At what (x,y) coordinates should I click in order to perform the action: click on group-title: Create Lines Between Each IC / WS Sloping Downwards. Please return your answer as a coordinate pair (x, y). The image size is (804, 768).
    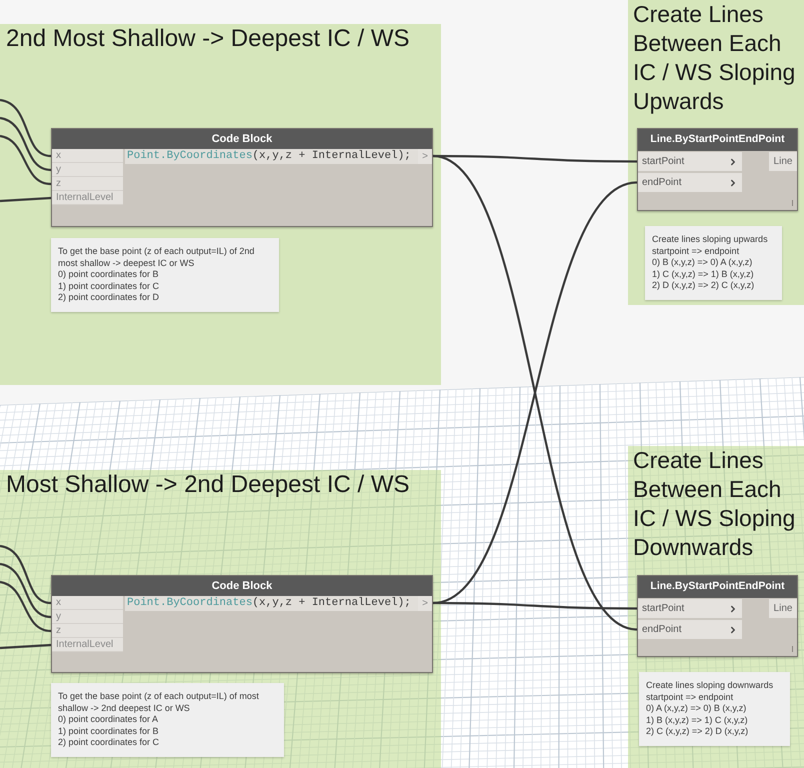
    Looking at the image, I should click on (714, 504).